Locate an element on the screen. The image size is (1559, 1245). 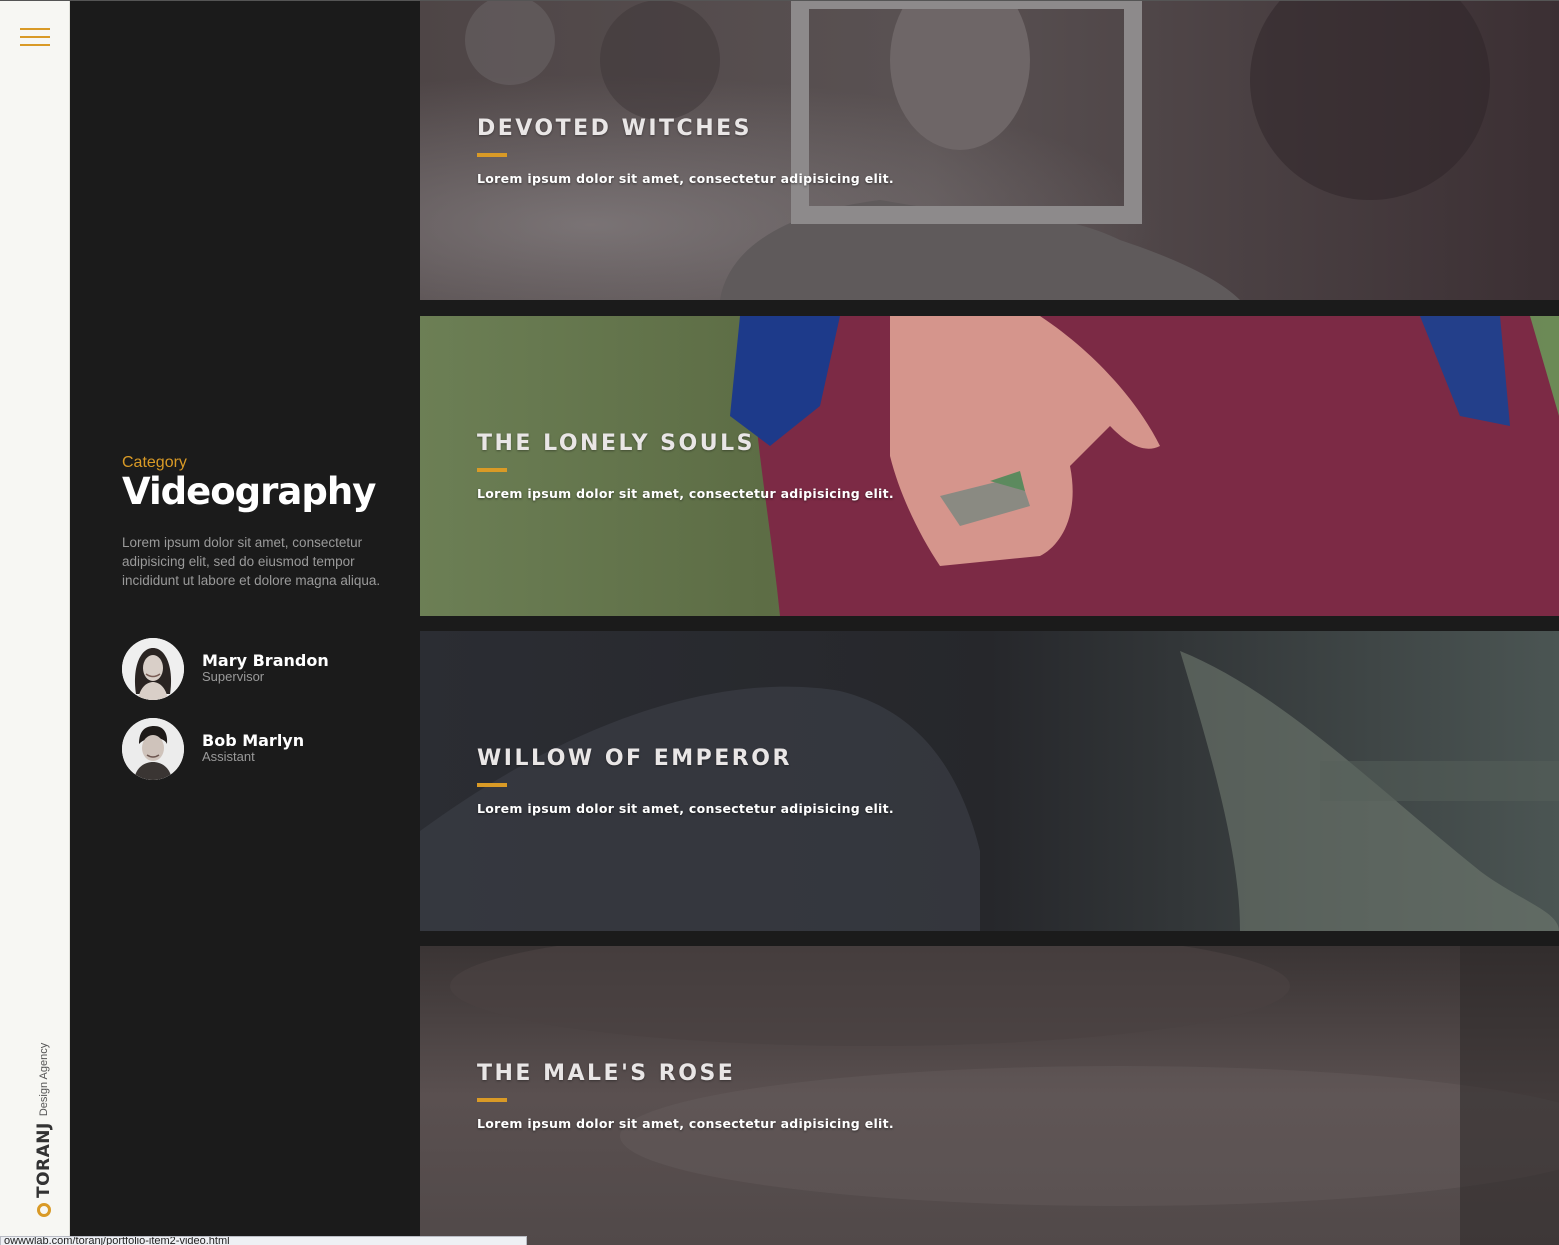
brand-logo: TORANJ Design Agency is located at coordinates (44, 1130).